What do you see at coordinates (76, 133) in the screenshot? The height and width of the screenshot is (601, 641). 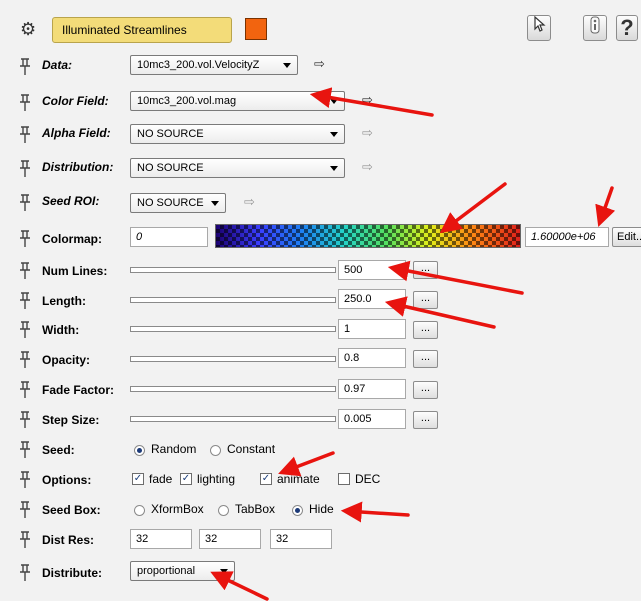 I see `alpha-field-label: Alpha Field:` at bounding box center [76, 133].